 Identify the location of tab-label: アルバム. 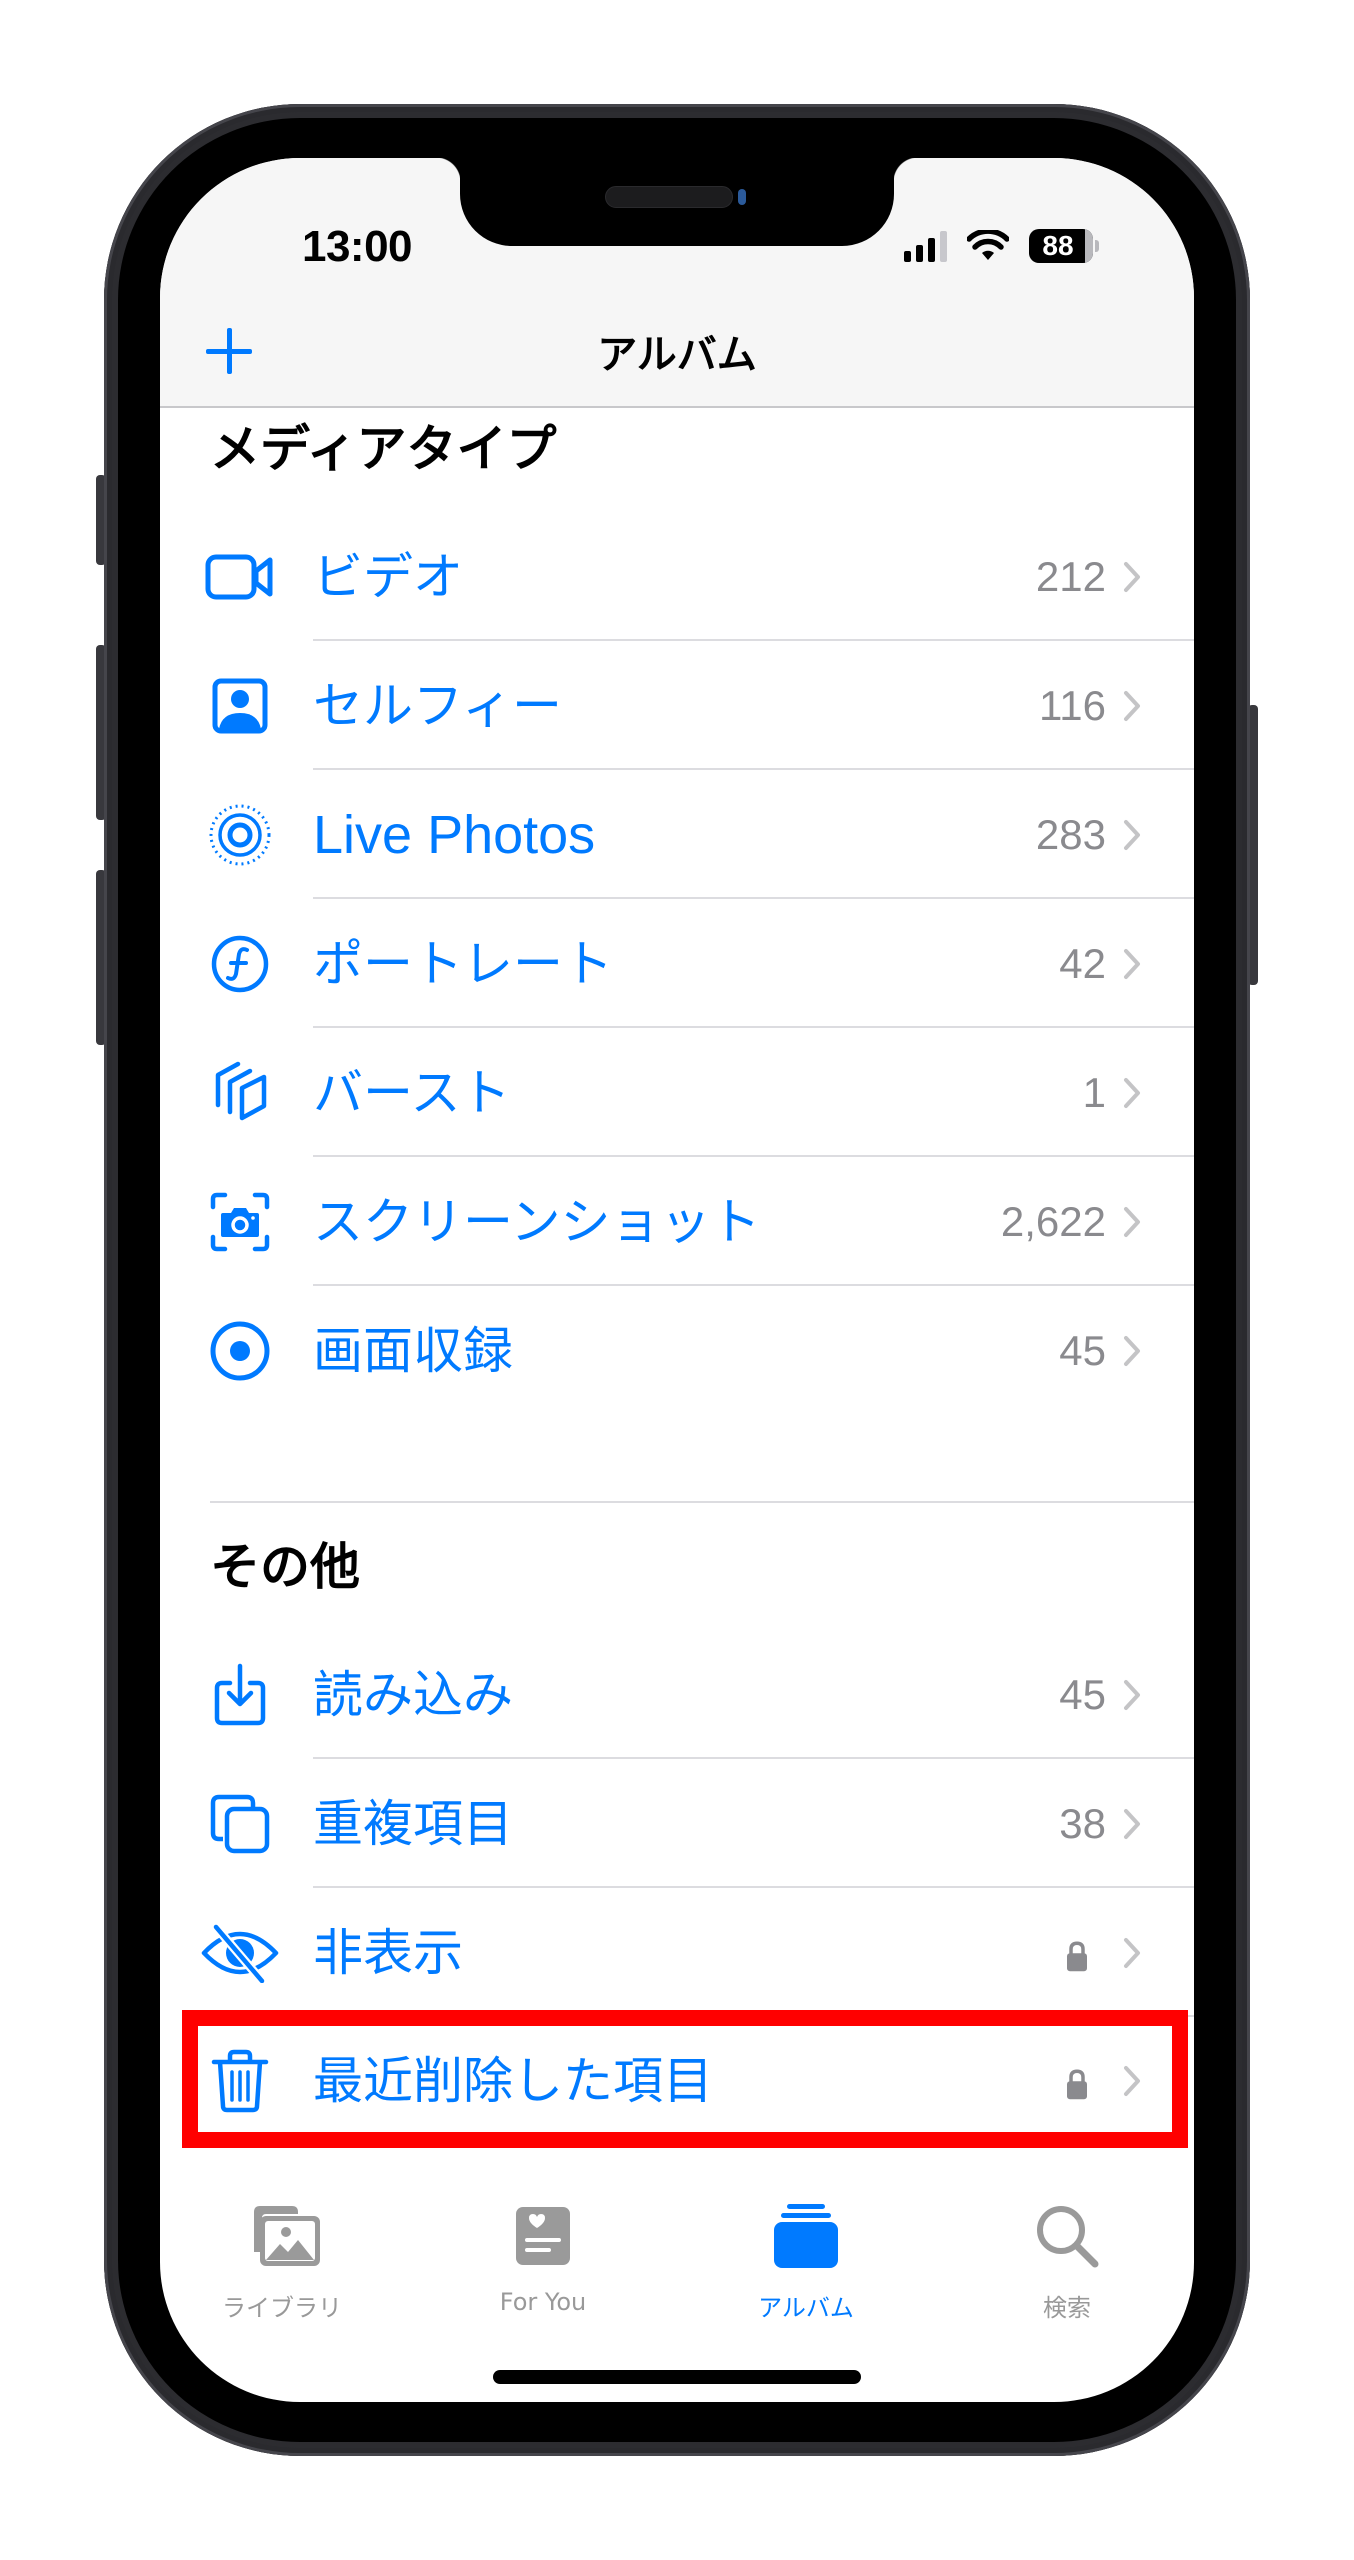
(806, 2308).